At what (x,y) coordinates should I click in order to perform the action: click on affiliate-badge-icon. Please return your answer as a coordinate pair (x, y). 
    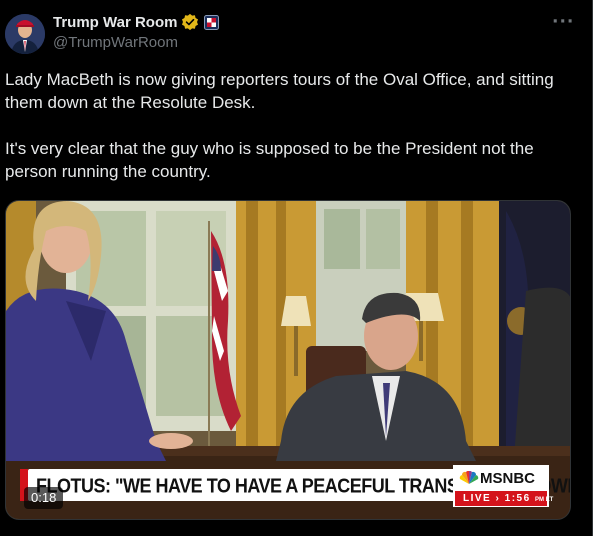
    Looking at the image, I should click on (212, 22).